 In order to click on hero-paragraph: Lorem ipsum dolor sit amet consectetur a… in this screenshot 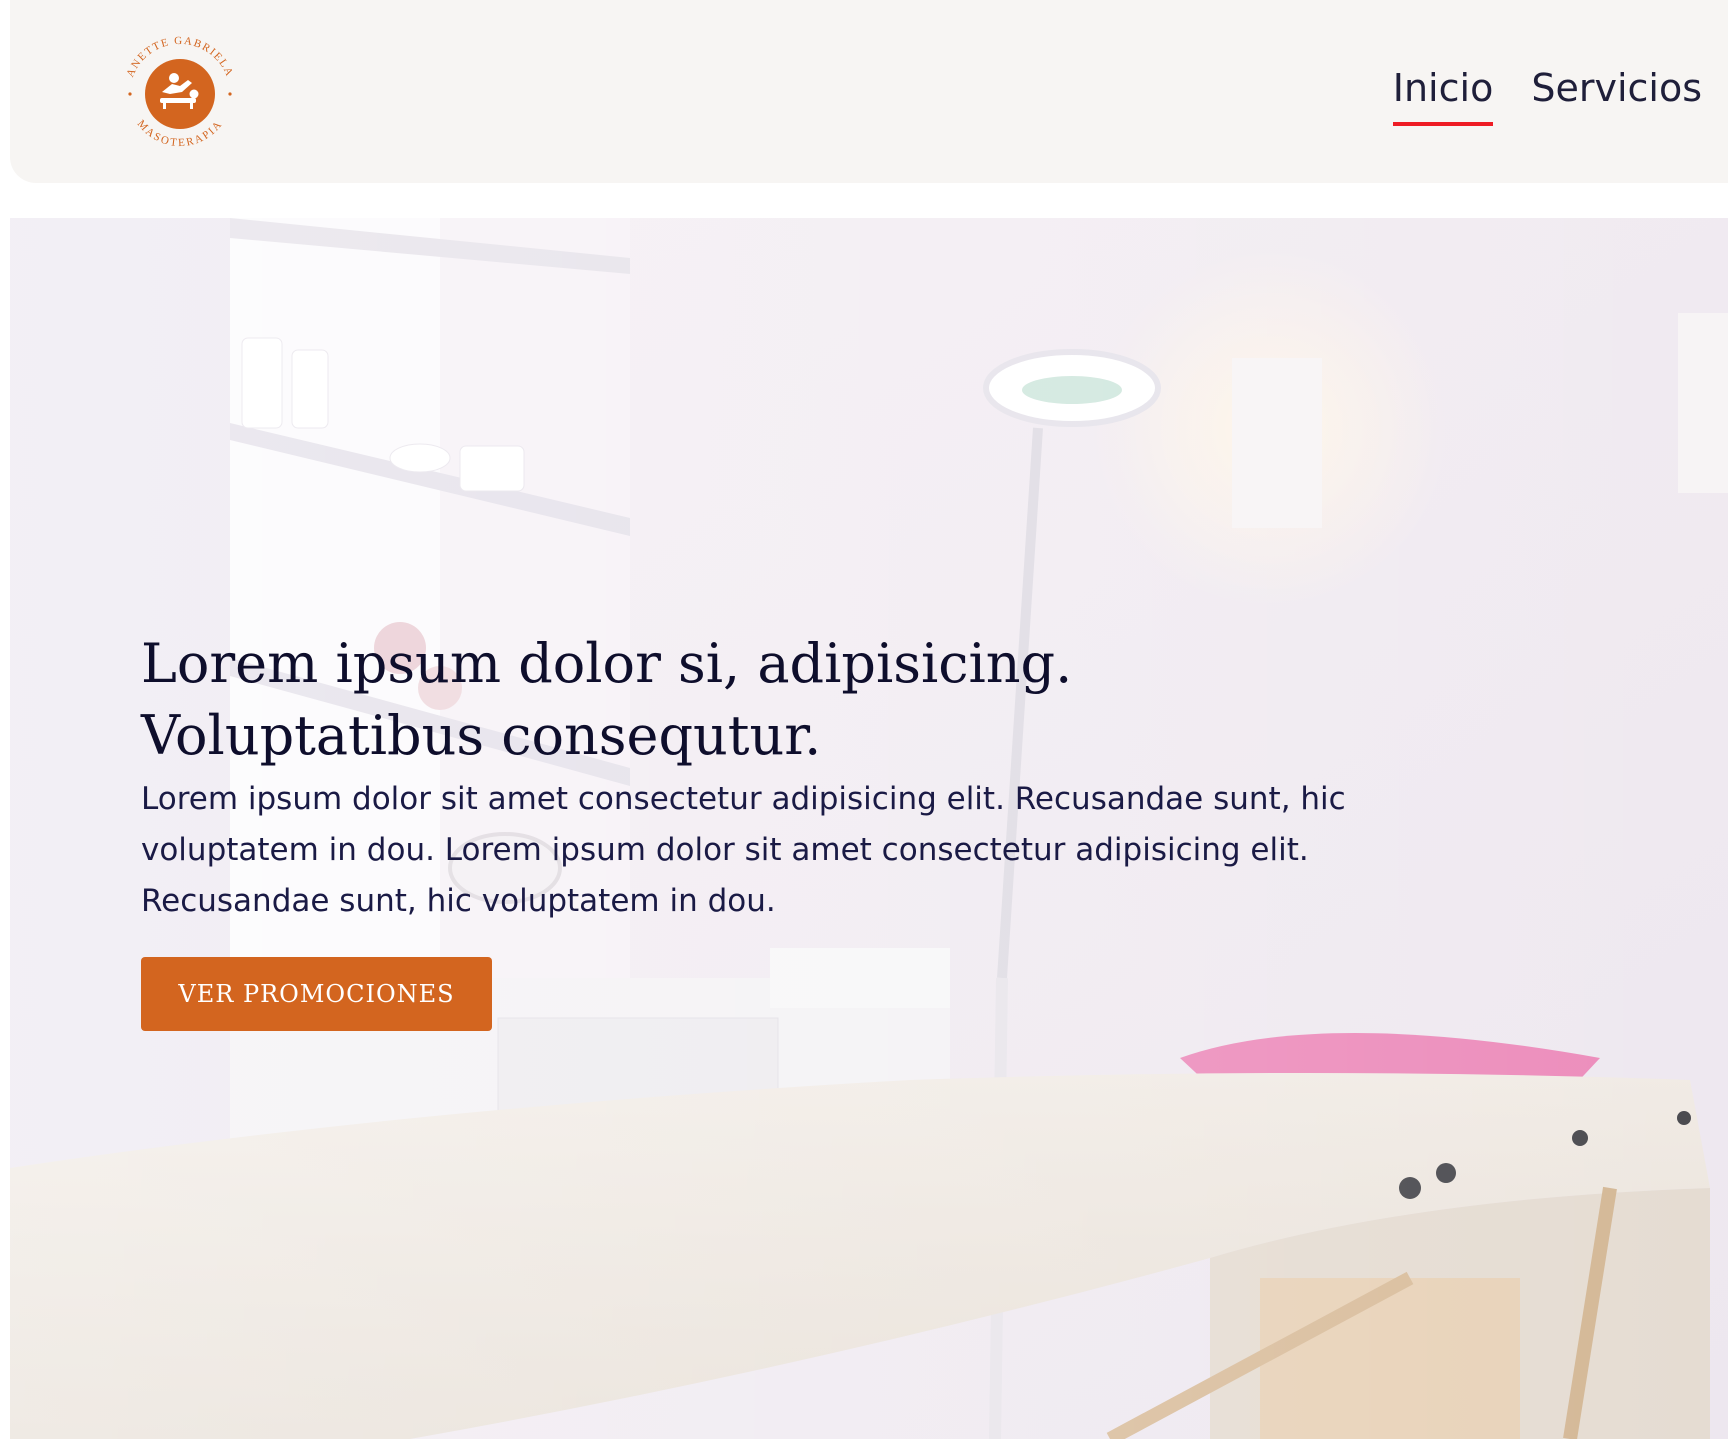, I will do `click(743, 850)`.